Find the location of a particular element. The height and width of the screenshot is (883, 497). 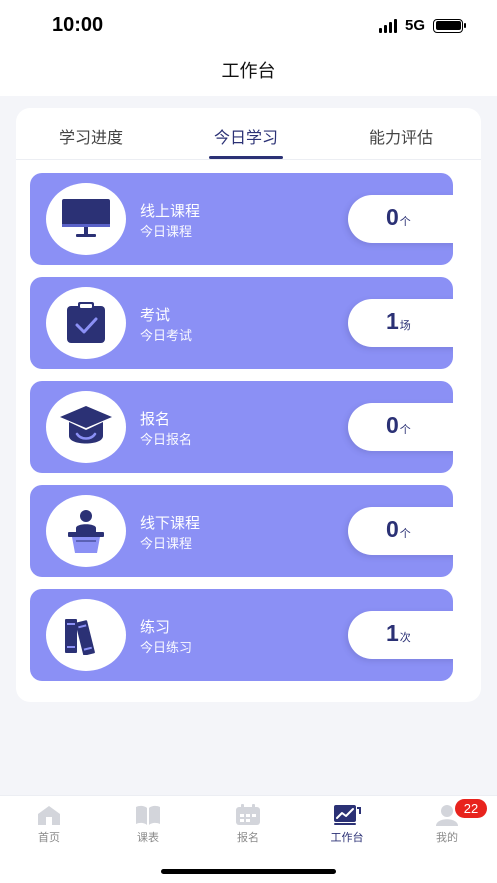

status-indicators: 5G is located at coordinates (422, 25).